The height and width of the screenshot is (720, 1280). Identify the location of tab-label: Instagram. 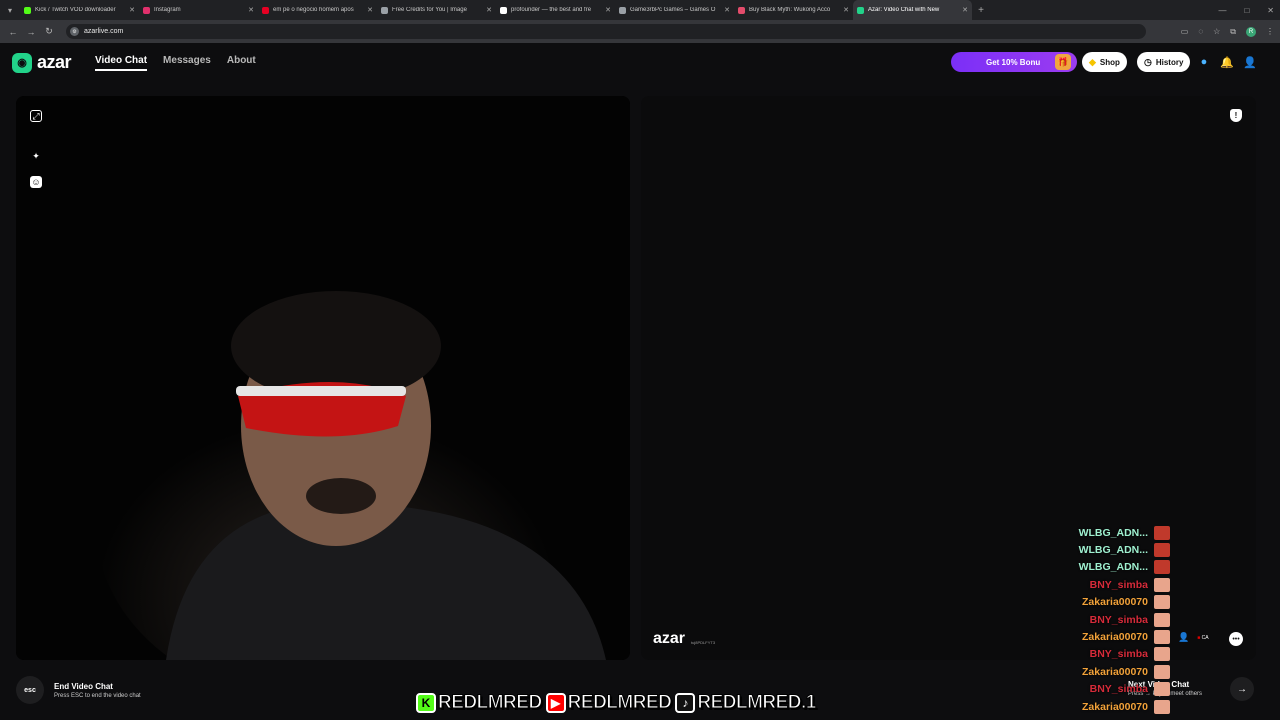
(167, 10).